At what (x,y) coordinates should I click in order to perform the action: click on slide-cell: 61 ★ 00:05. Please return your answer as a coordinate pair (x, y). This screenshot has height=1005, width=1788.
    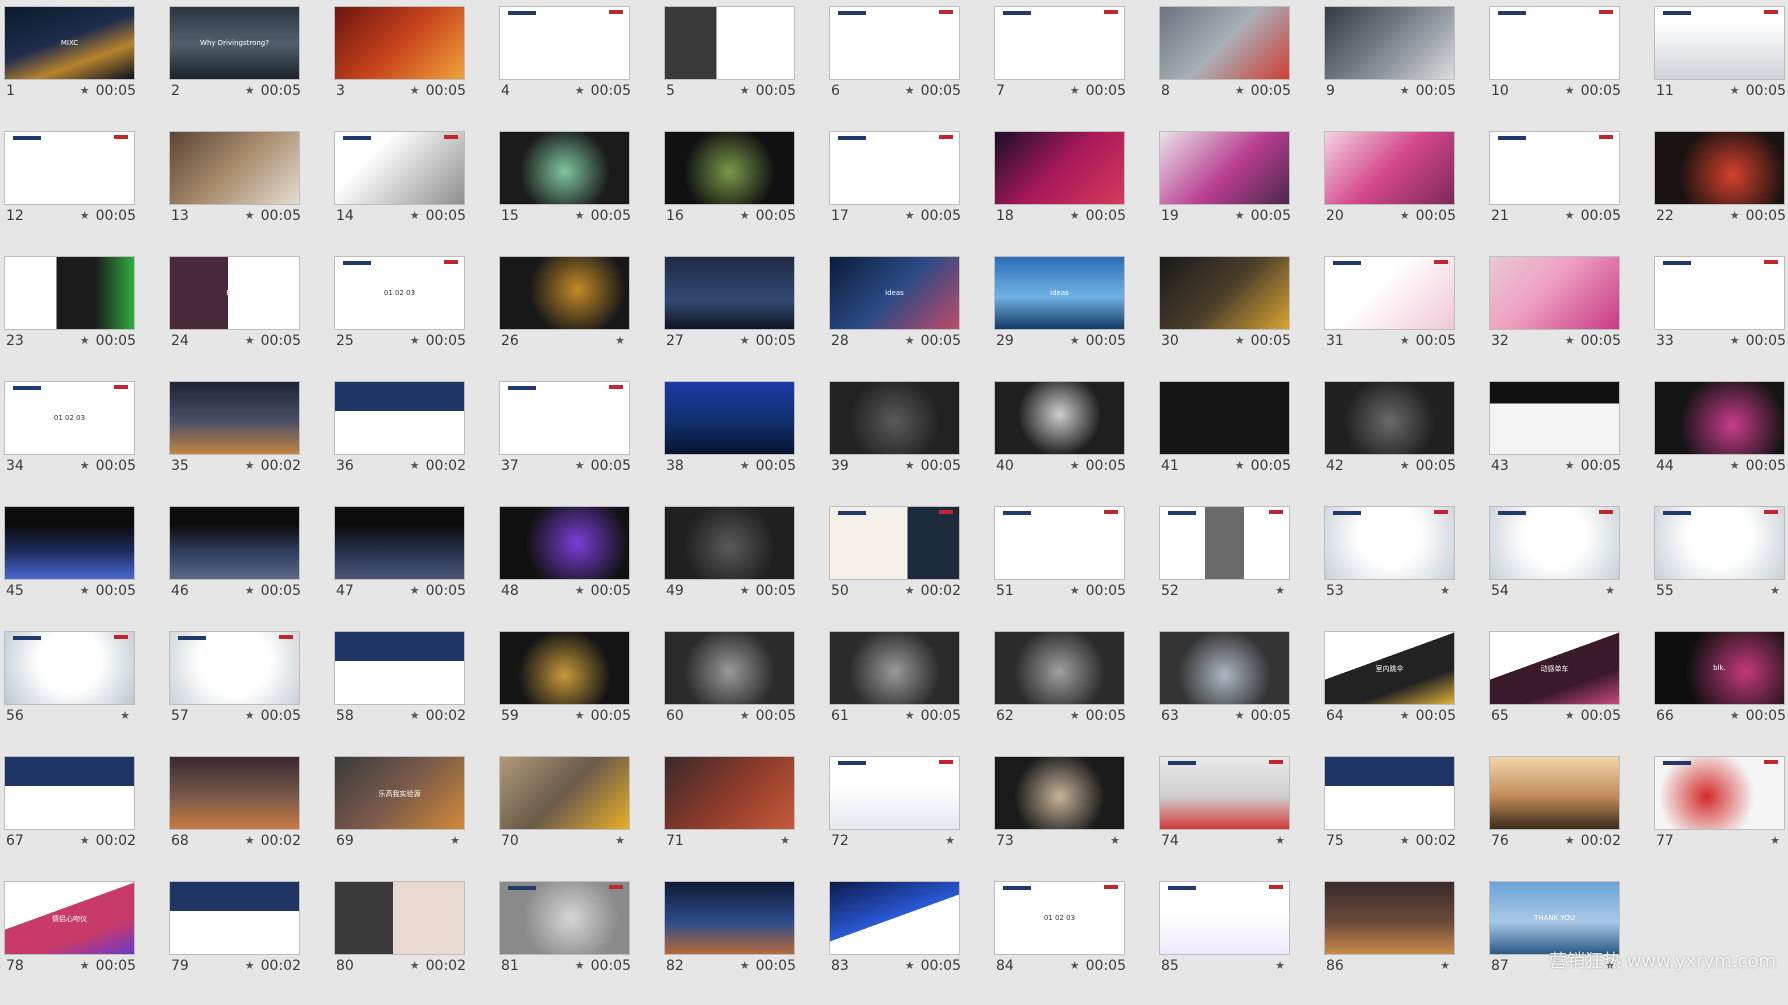
    Looking at the image, I should click on (910, 692).